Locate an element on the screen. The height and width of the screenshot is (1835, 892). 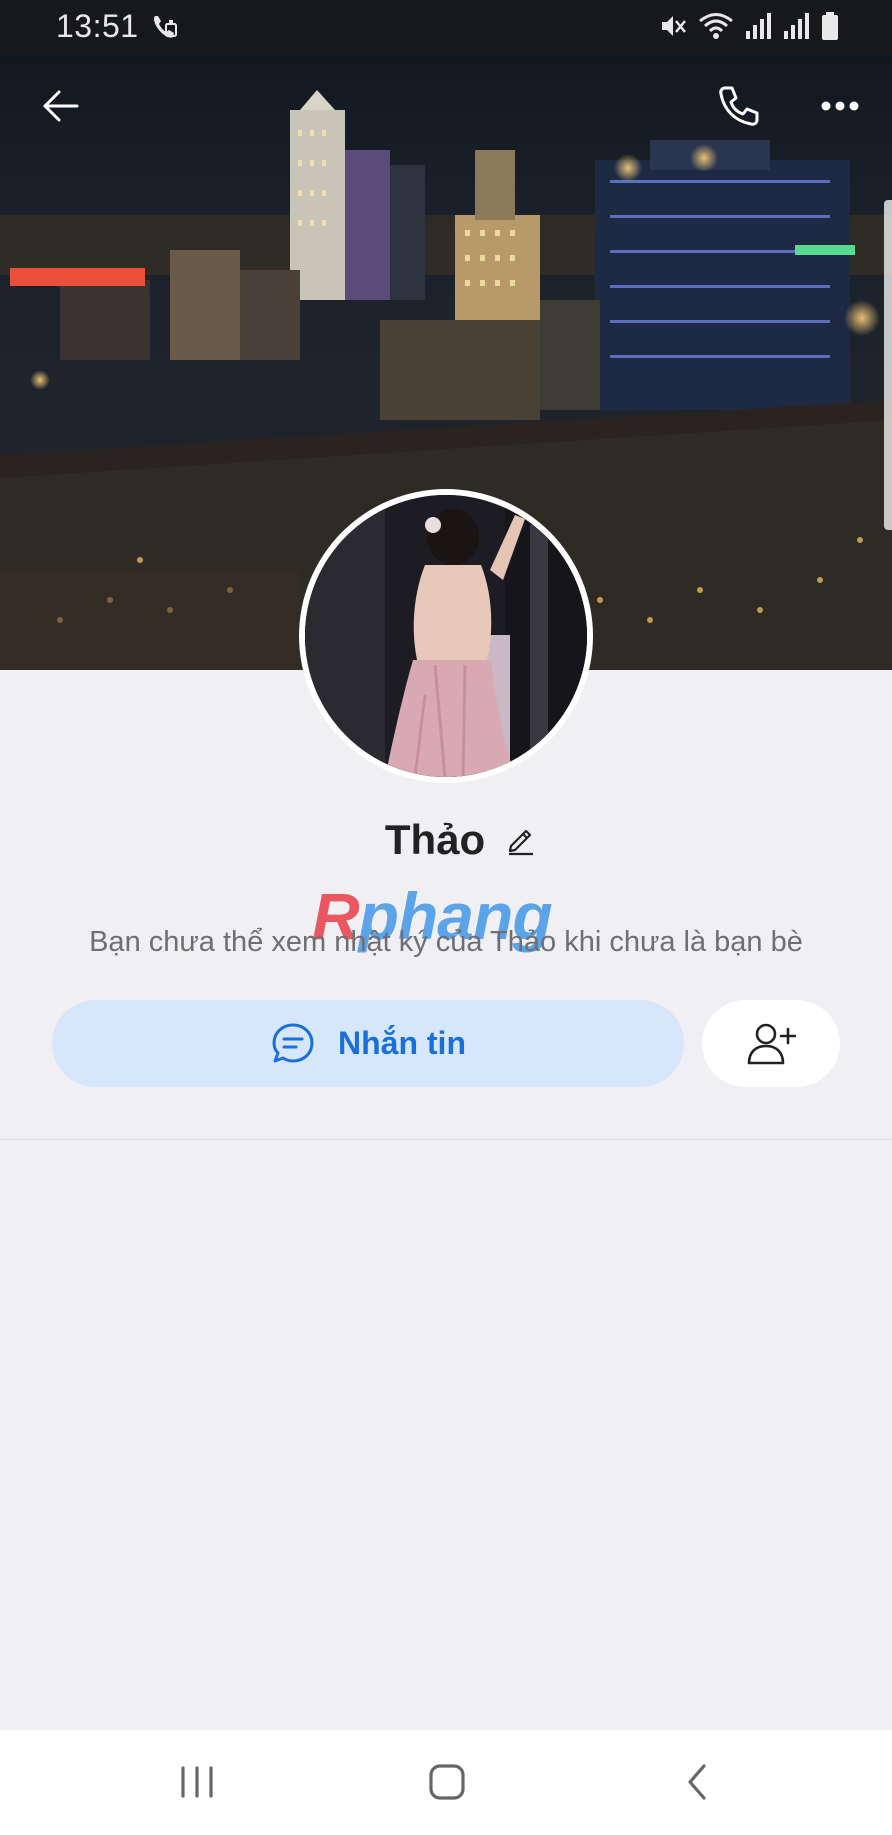
system-back-button is located at coordinates (697, 1782).